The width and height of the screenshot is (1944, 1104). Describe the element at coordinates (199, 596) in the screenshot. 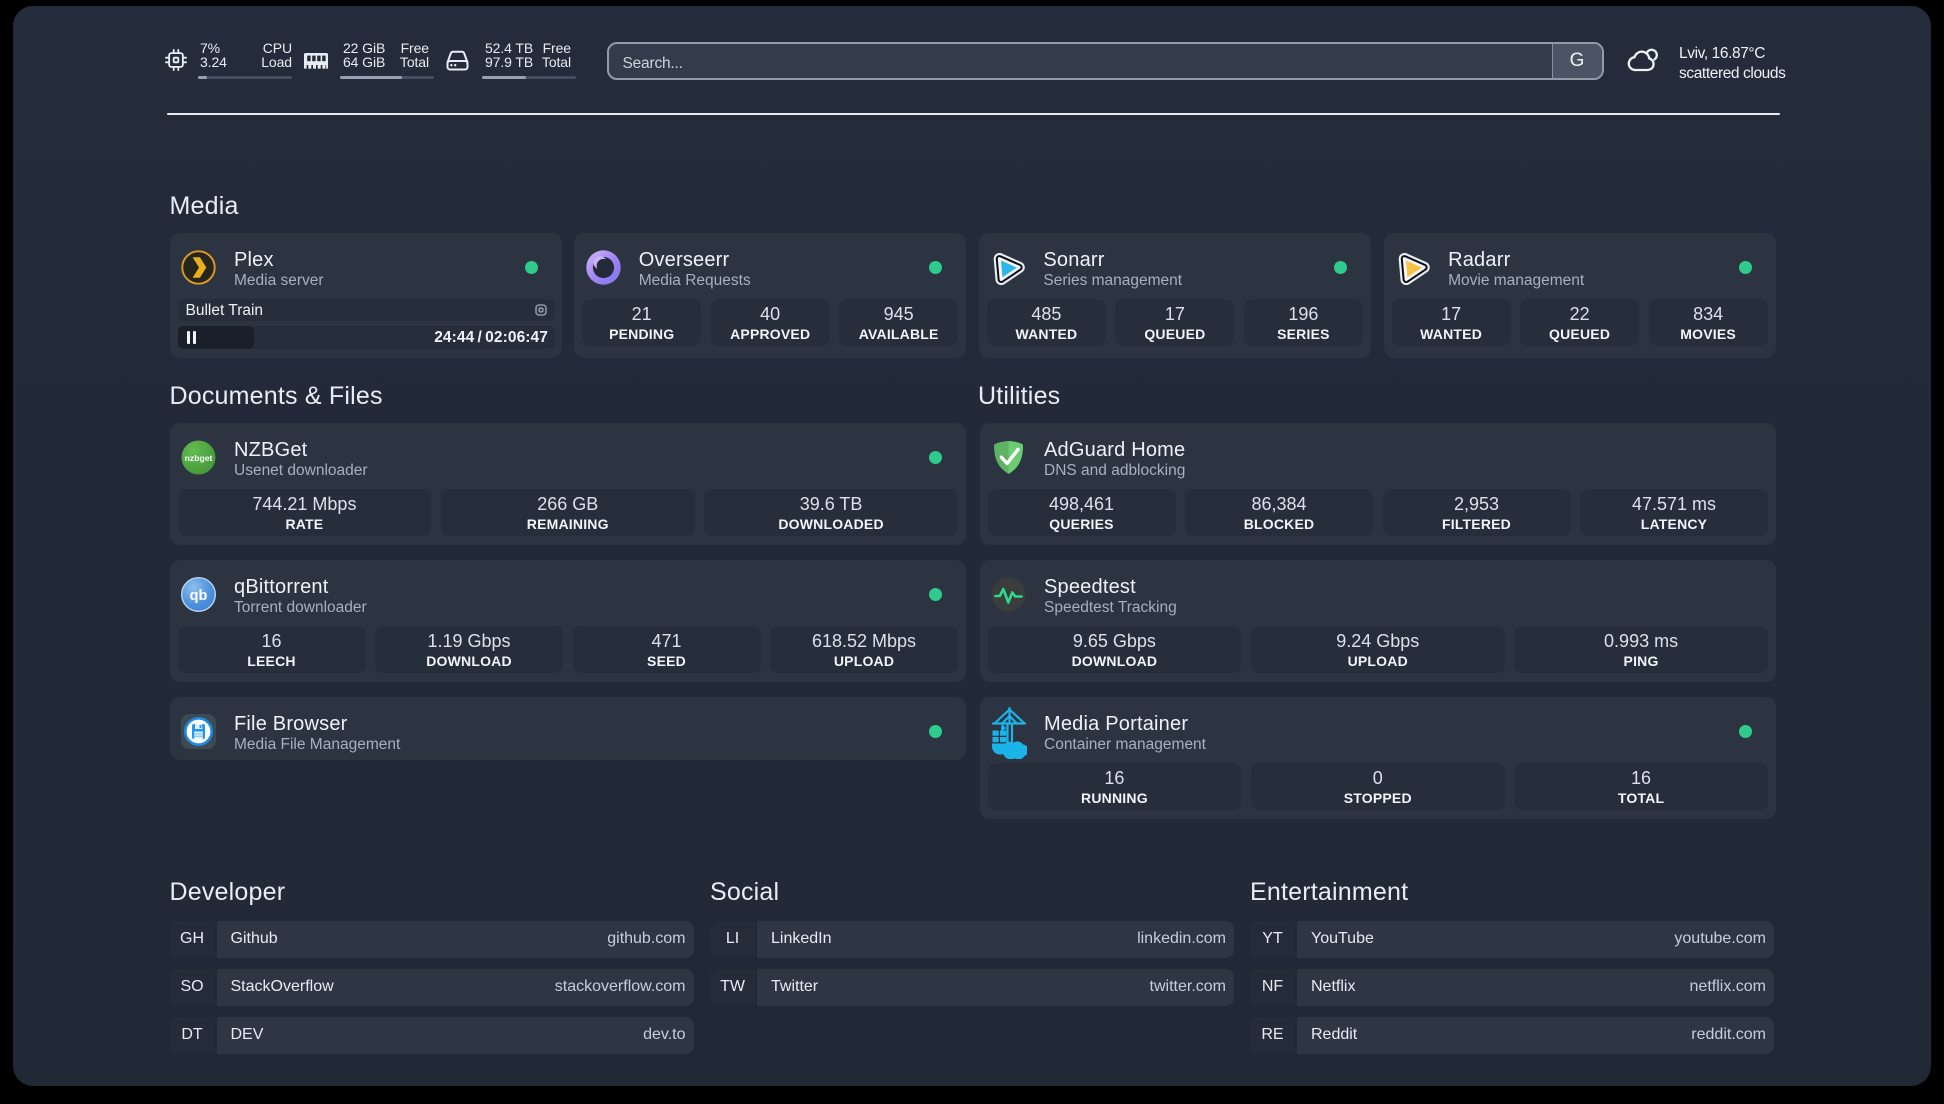

I see `svg-text: qb` at that location.